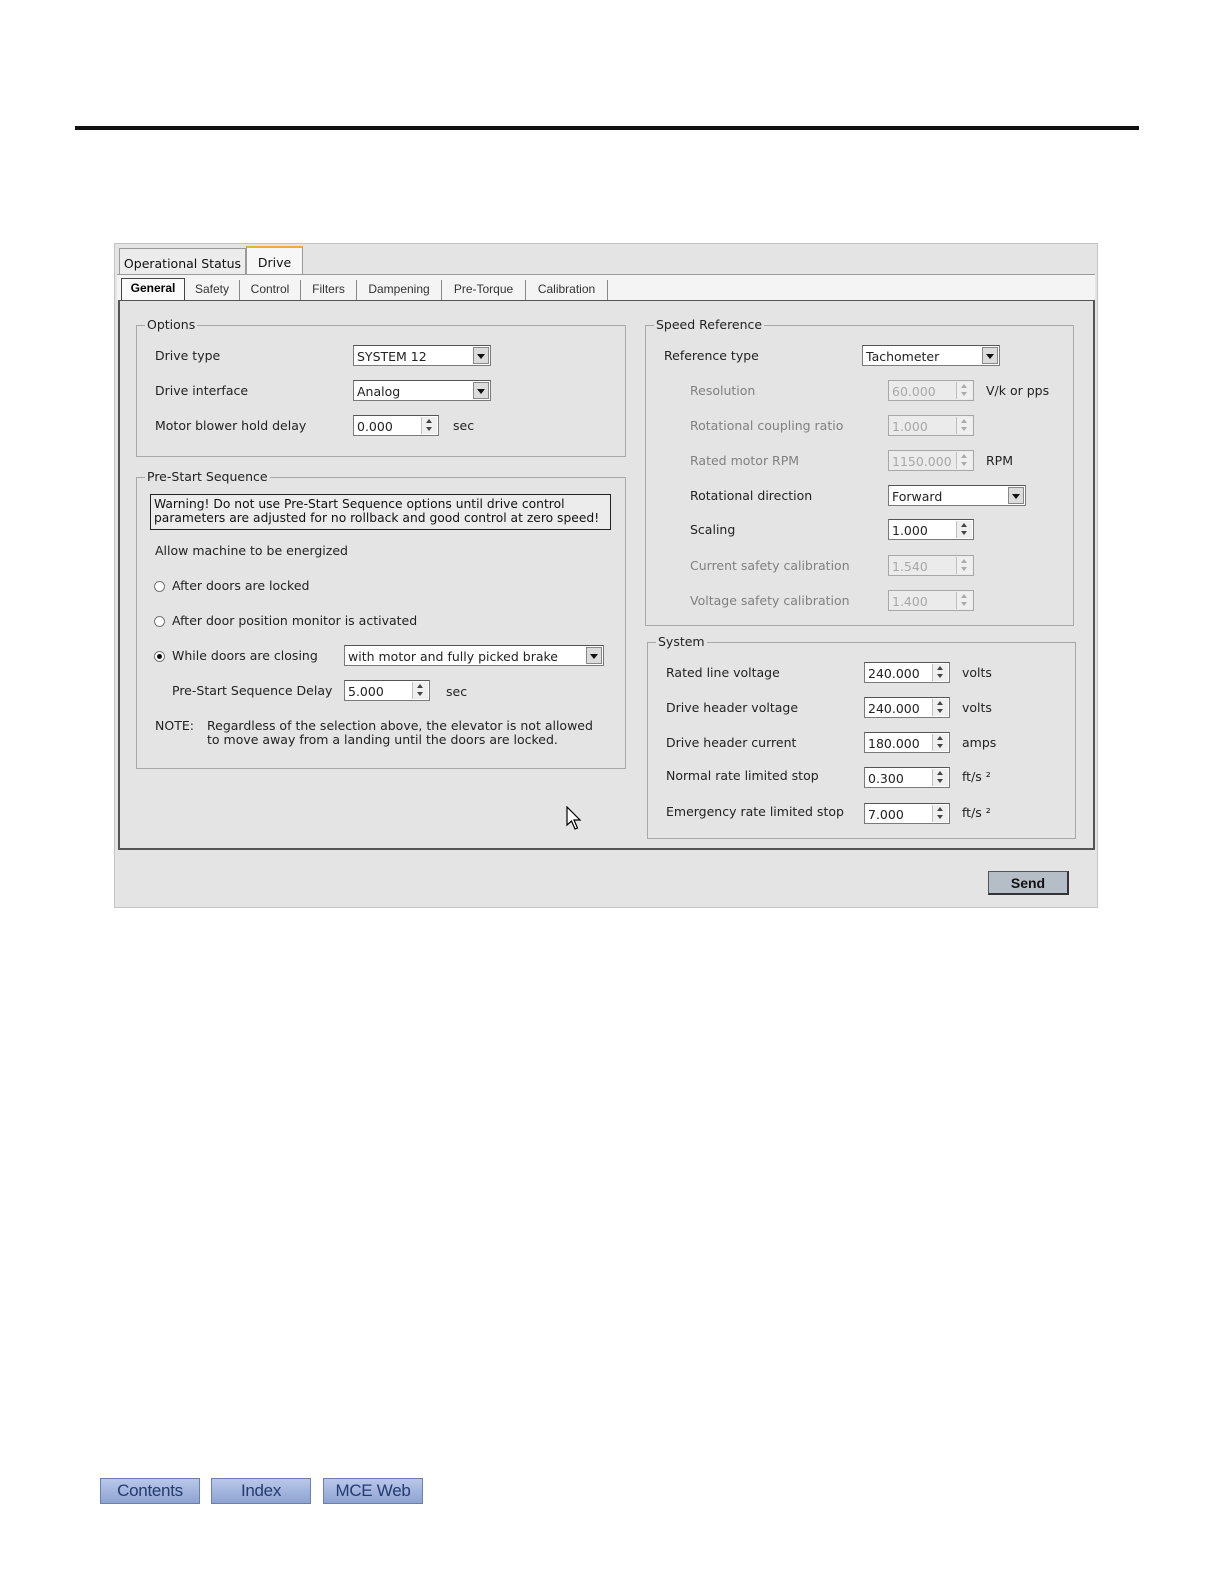 The width and height of the screenshot is (1224, 1584). I want to click on mce-web-button: MCE Web, so click(373, 1491).